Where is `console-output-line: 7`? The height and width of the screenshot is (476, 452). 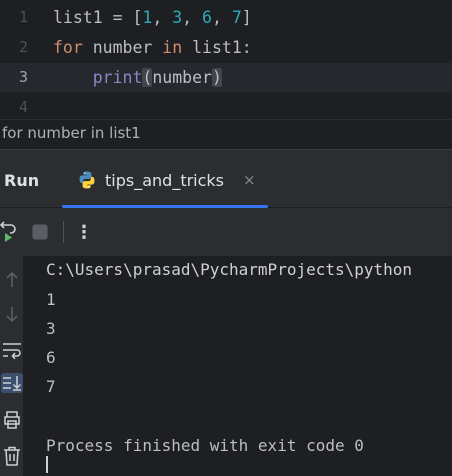
console-output-line: 7 is located at coordinates (51, 386).